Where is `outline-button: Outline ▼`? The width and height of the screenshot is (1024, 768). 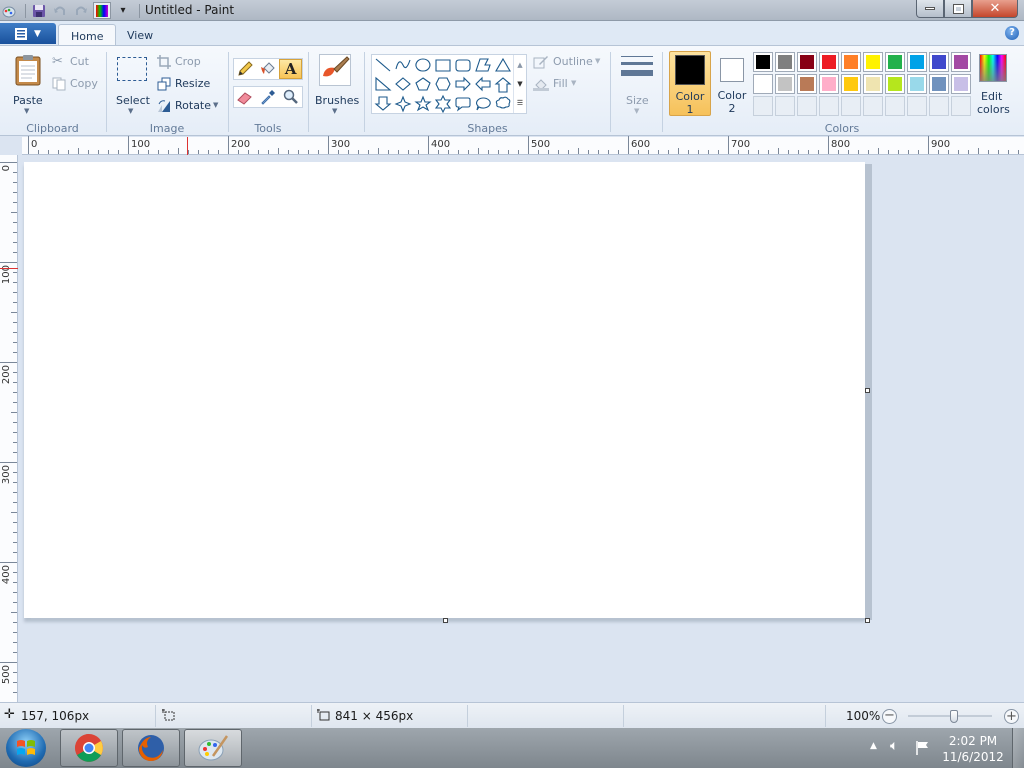
outline-button: Outline ▼ is located at coordinates (570, 62).